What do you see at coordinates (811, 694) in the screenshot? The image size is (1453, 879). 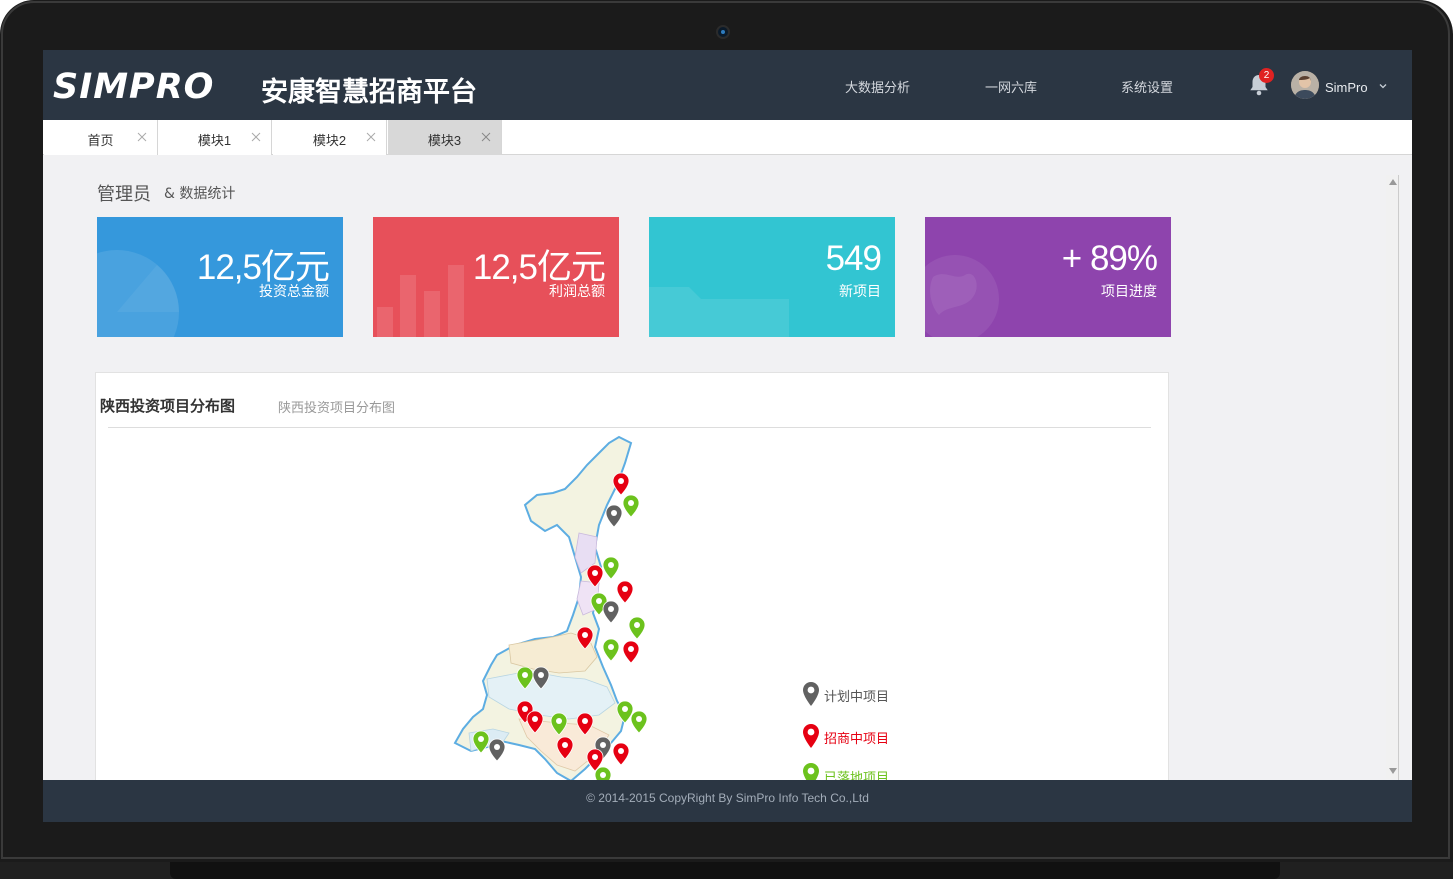 I see `map-pin-gray-icon` at bounding box center [811, 694].